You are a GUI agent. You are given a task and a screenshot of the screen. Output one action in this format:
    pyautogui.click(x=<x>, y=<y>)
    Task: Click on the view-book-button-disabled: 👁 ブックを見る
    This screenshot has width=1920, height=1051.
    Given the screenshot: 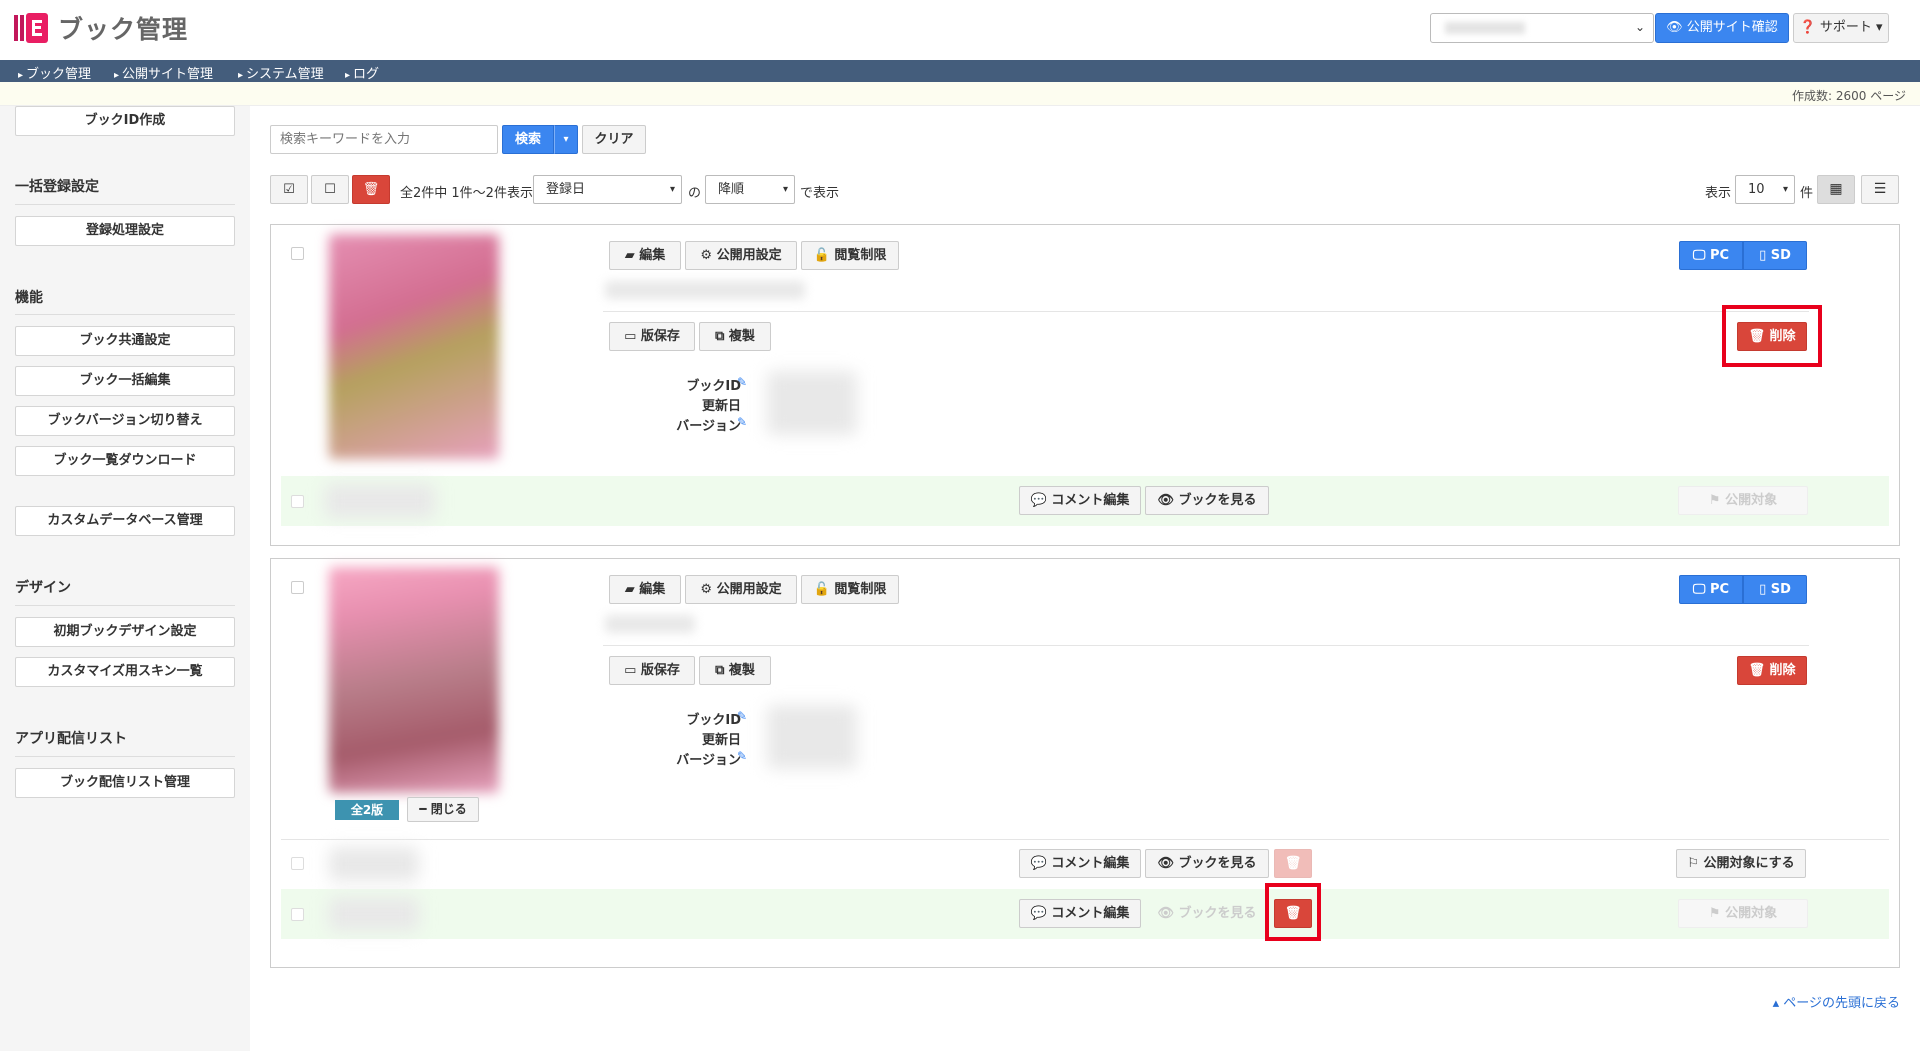 What is the action you would take?
    pyautogui.click(x=1207, y=913)
    